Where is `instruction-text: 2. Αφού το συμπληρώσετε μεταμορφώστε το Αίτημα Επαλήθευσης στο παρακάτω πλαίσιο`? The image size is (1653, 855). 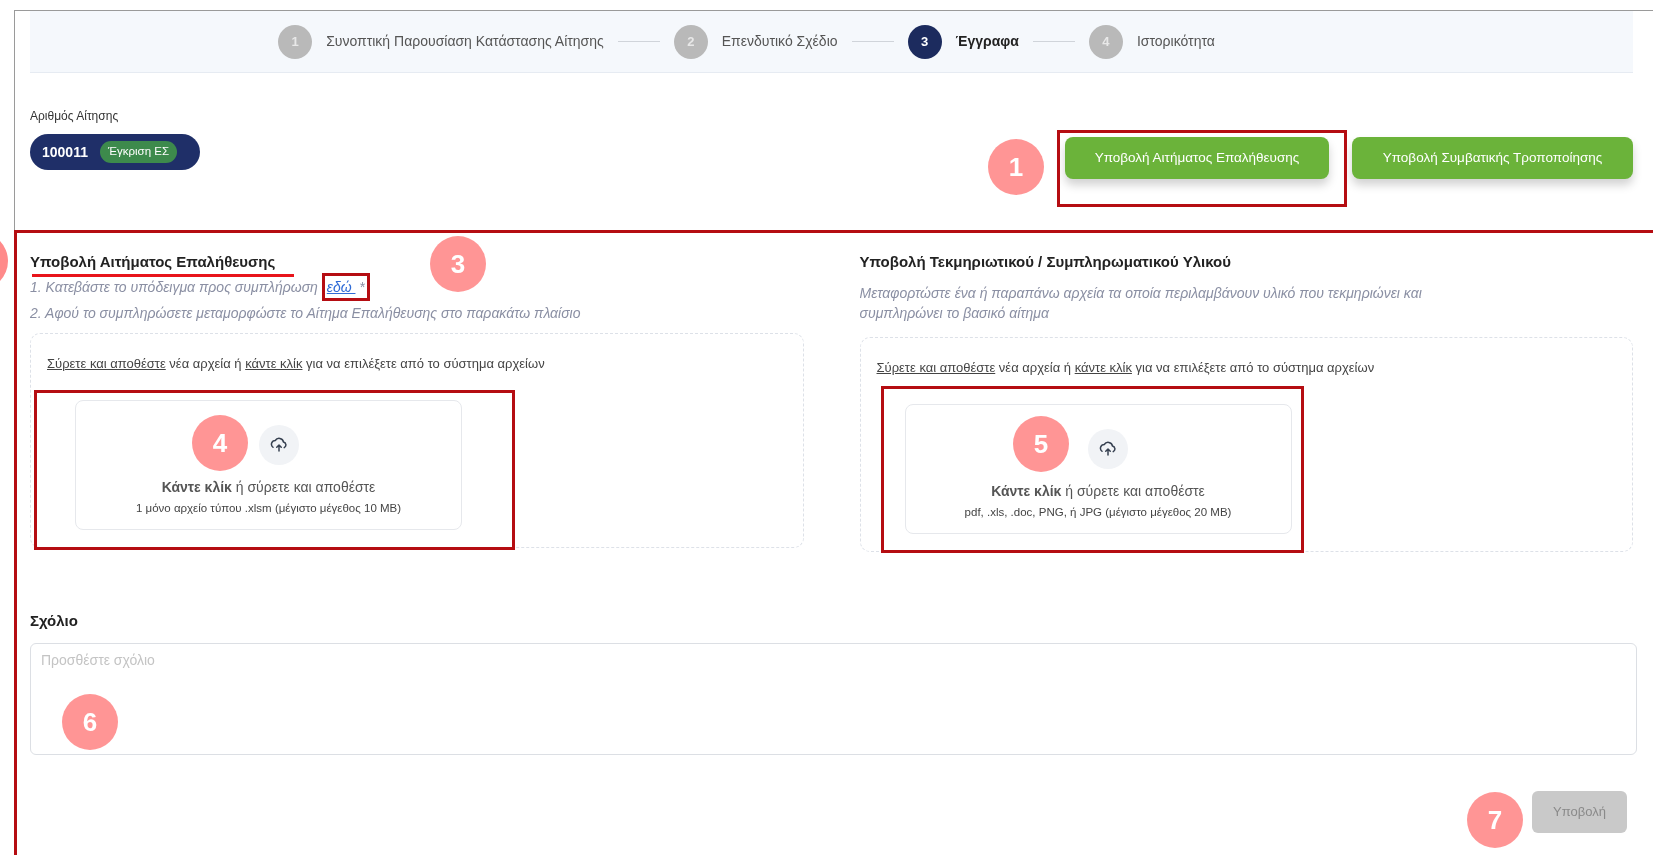 instruction-text: 2. Αφού το συμπληρώσετε μεταμορφώστε το Αίτημα Επαλήθευσης στο παρακάτω πλαίσιο is located at coordinates (305, 313).